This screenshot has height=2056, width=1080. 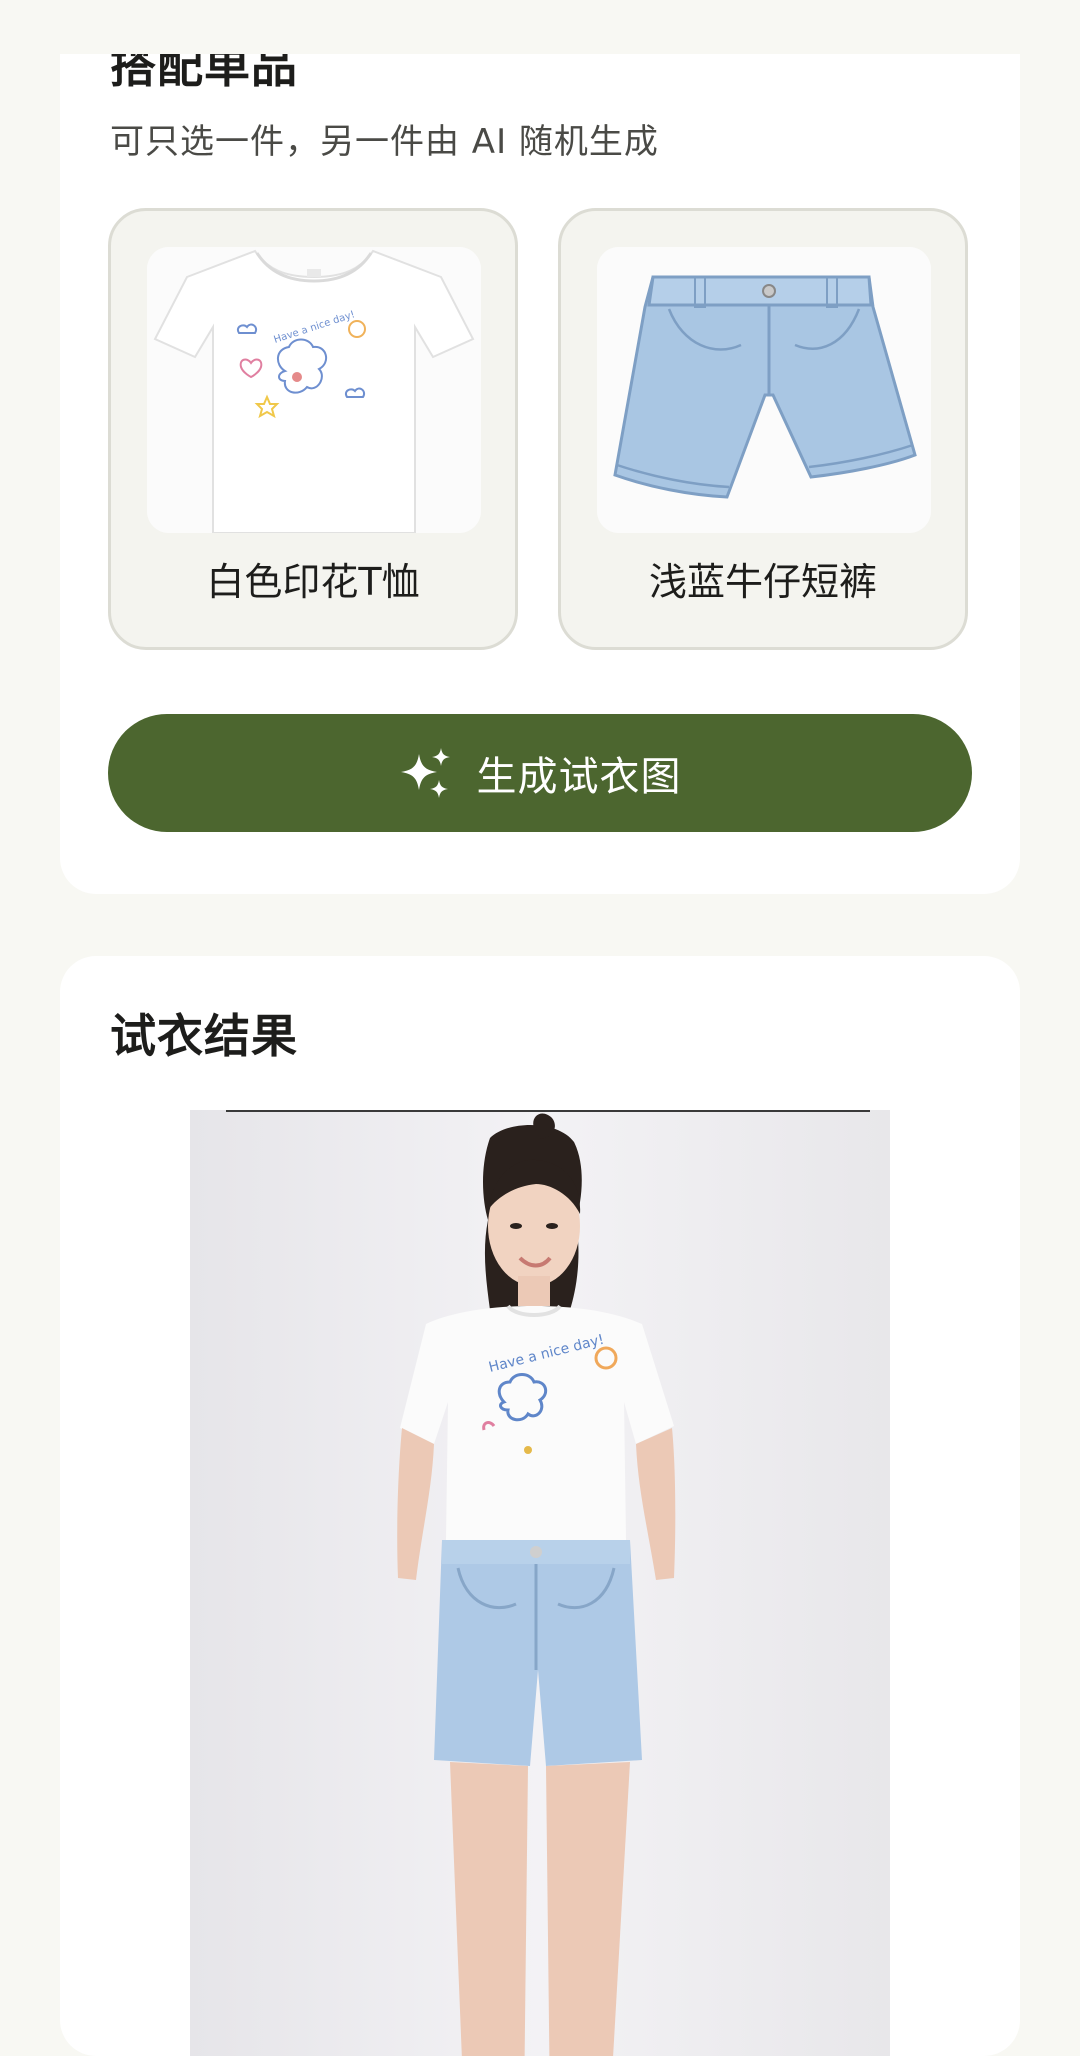 I want to click on item-card-tshirt: Have a nice day! 白色印花T恤, so click(x=313, y=429).